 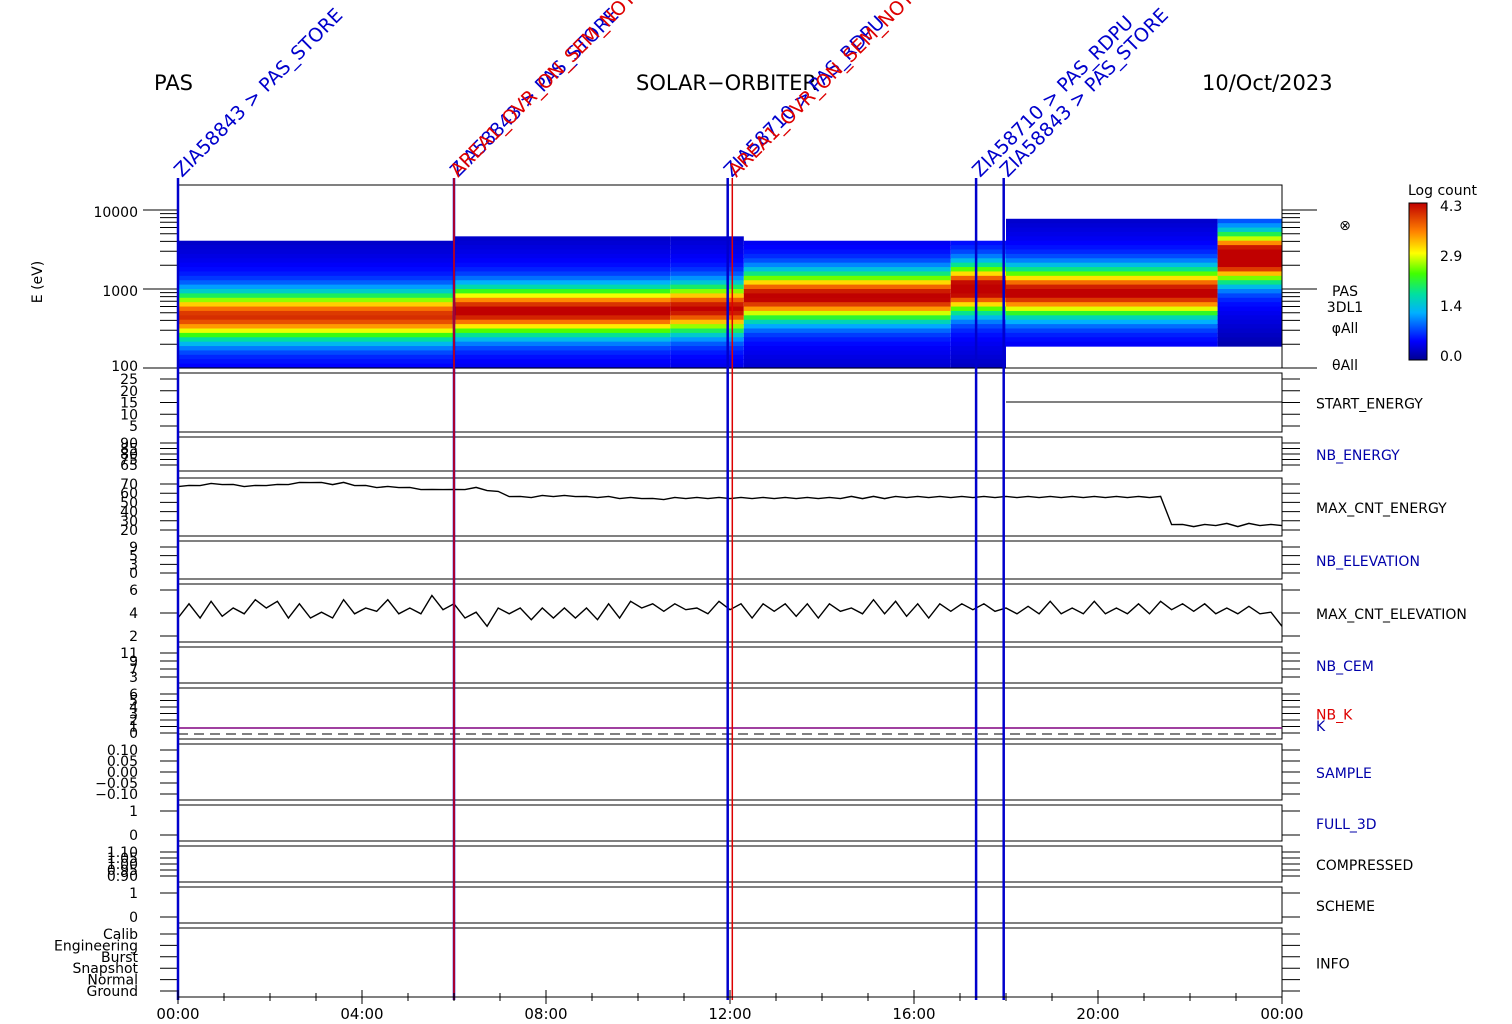 What do you see at coordinates (1345, 907) in the screenshot?
I see `panel-label-scheme: SCHEME` at bounding box center [1345, 907].